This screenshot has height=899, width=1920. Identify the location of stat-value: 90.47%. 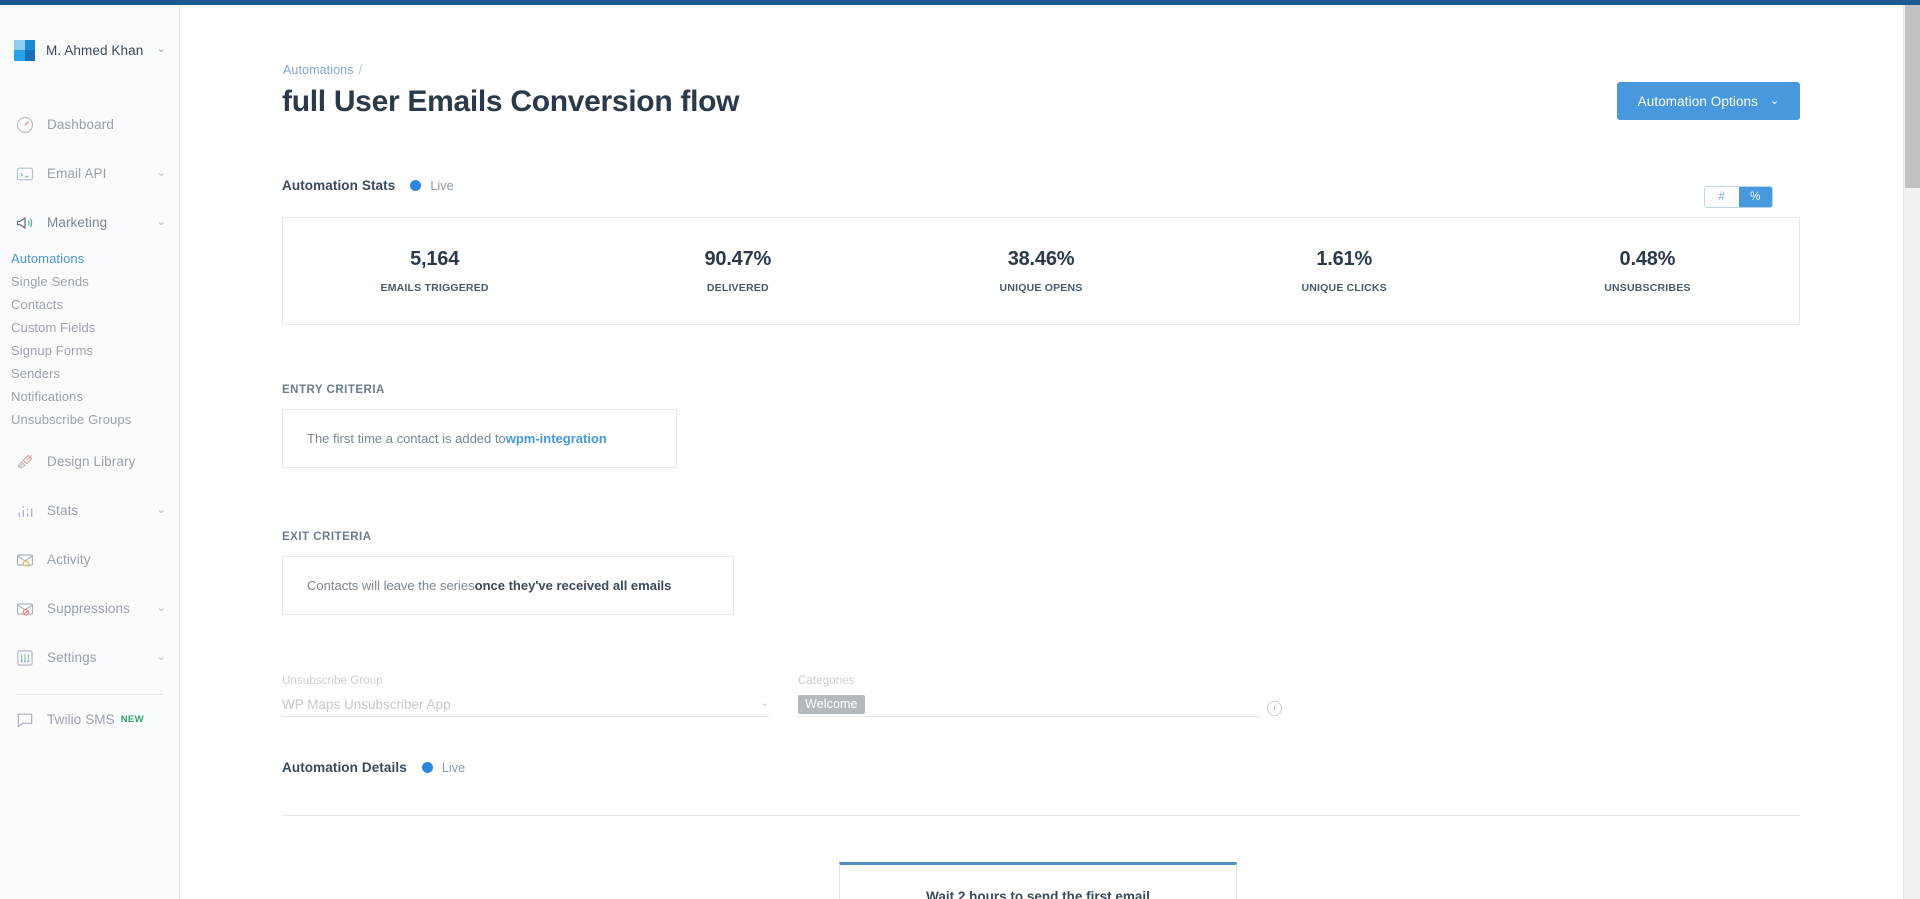
(738, 259).